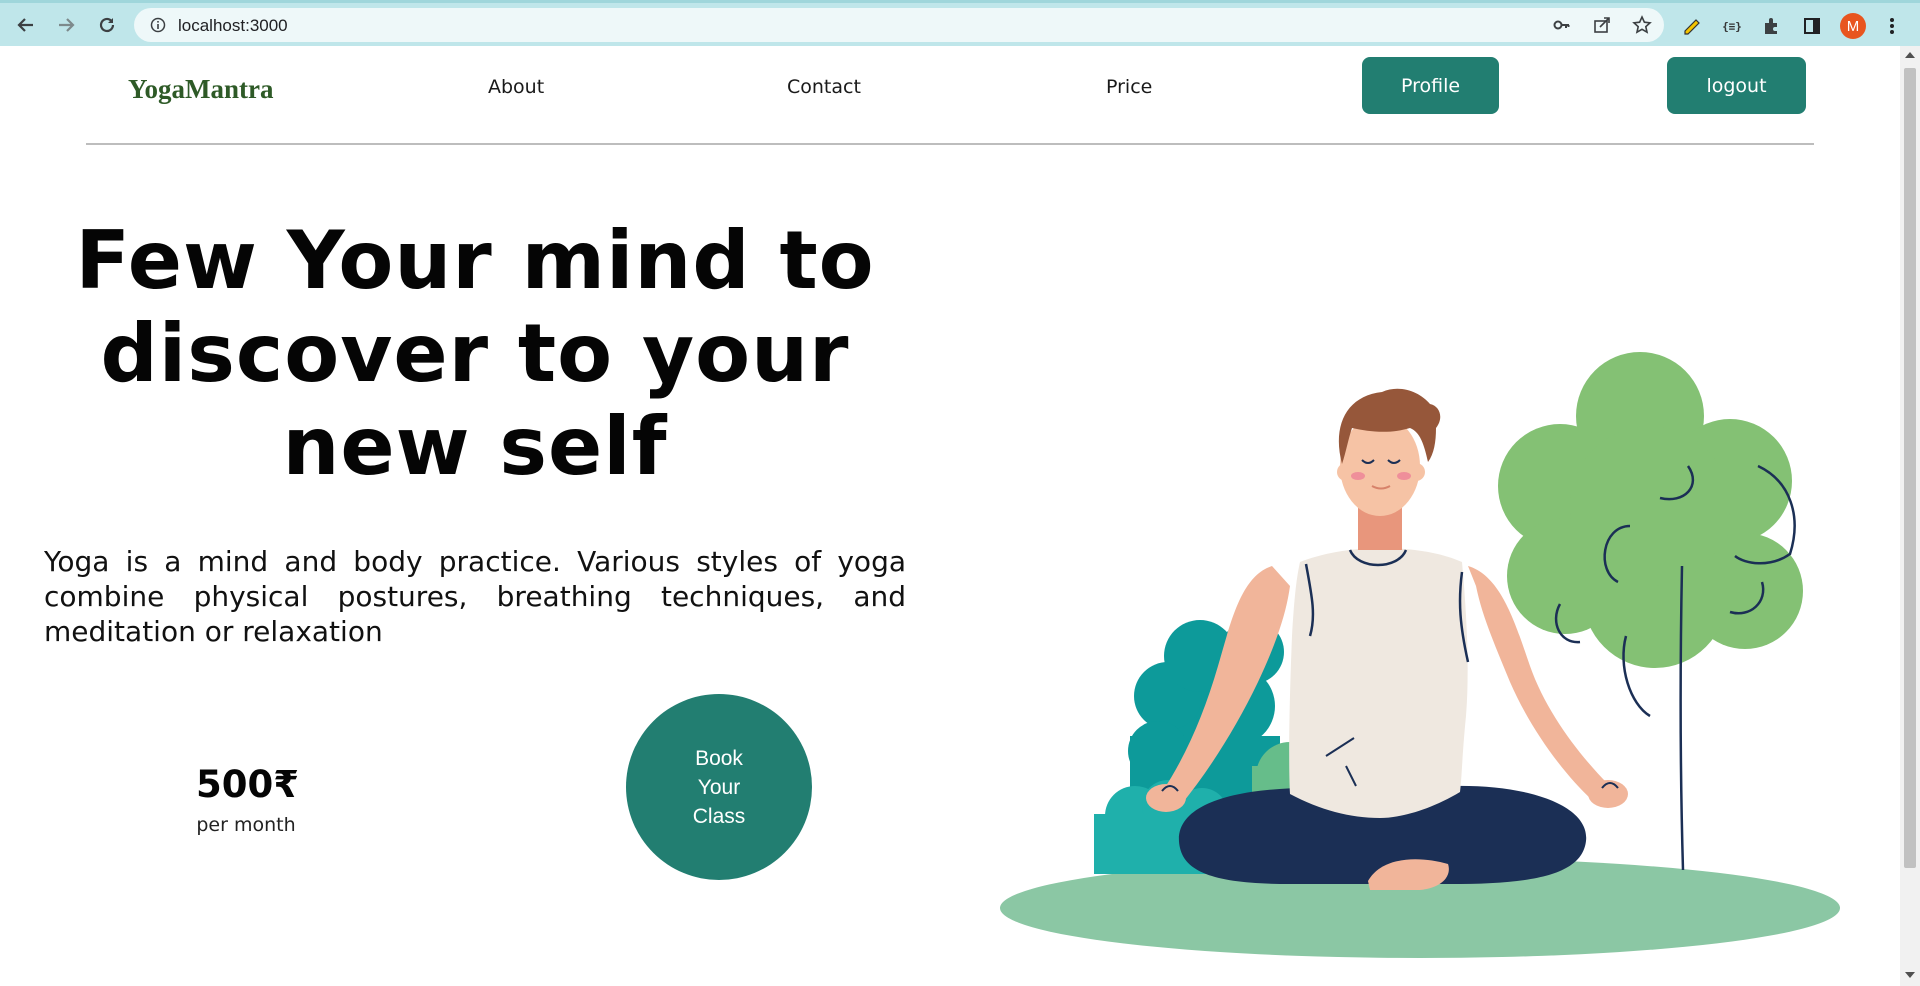  I want to click on puzzle-extension-icon, so click(1772, 26).